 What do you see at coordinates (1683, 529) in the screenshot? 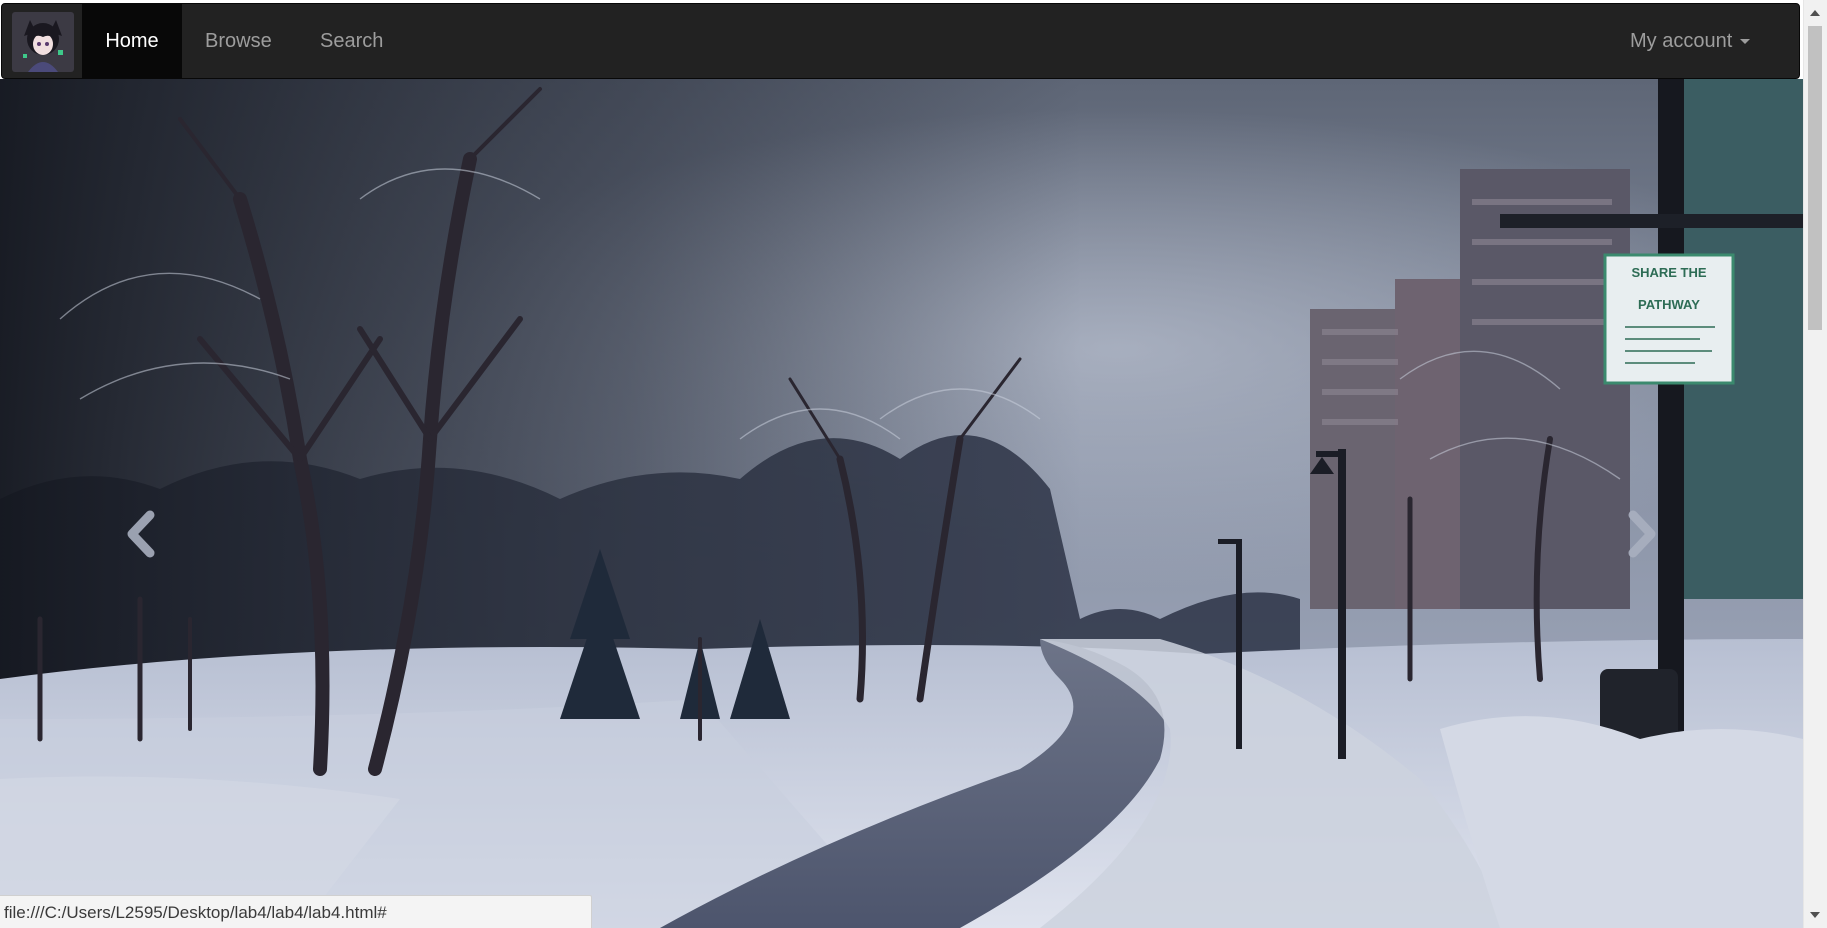
I see `carousel-next-control` at bounding box center [1683, 529].